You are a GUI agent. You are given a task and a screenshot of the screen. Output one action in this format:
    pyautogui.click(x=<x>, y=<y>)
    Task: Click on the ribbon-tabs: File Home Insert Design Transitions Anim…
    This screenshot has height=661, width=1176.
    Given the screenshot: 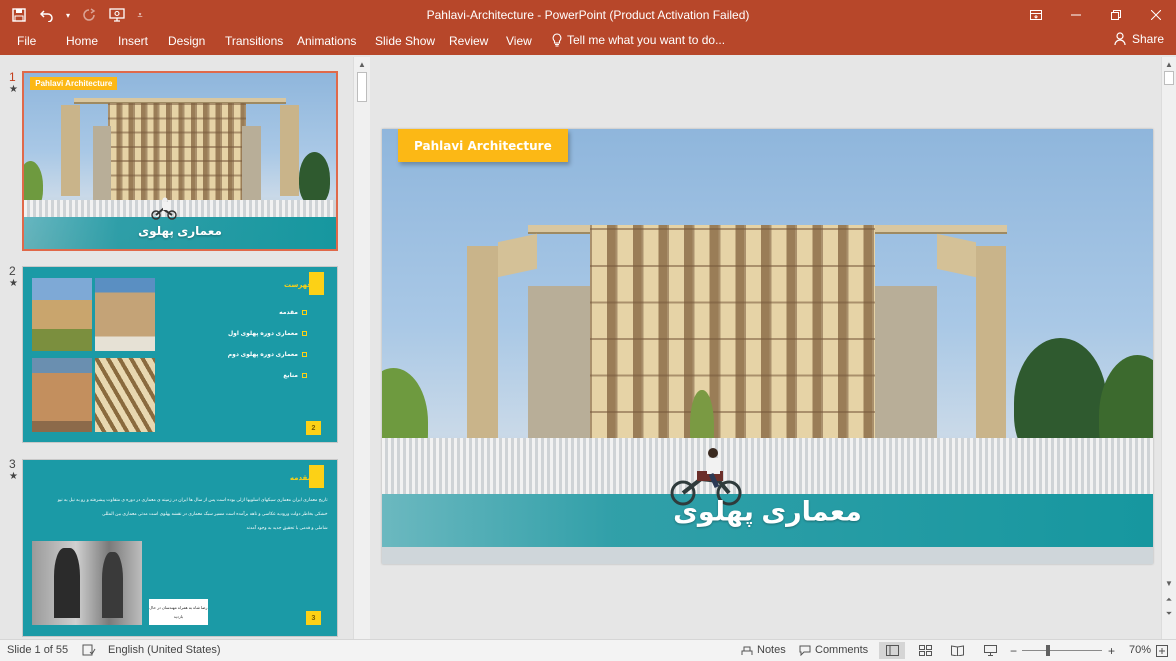 What is the action you would take?
    pyautogui.click(x=588, y=42)
    